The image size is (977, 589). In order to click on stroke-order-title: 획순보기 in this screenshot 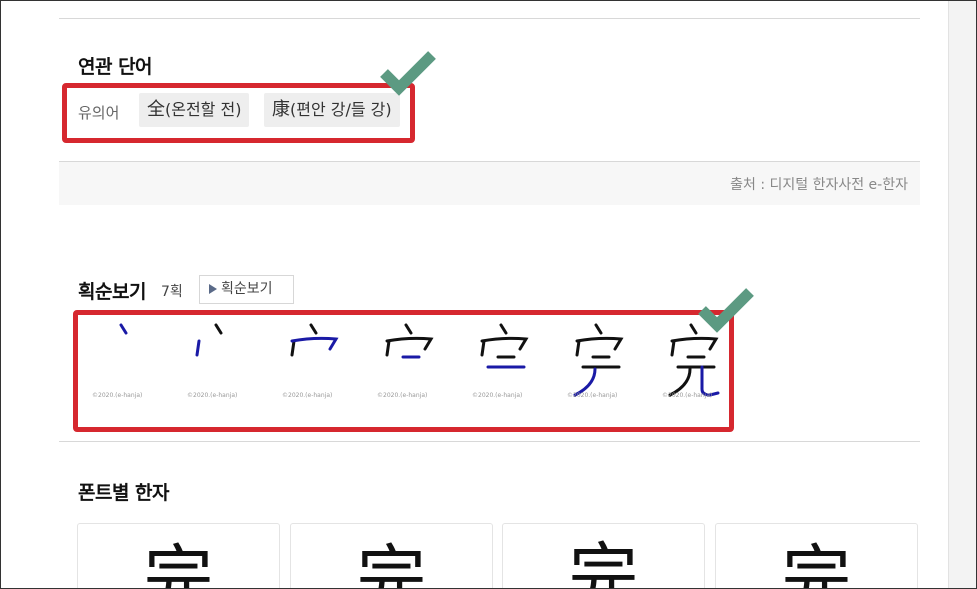, I will do `click(112, 292)`.